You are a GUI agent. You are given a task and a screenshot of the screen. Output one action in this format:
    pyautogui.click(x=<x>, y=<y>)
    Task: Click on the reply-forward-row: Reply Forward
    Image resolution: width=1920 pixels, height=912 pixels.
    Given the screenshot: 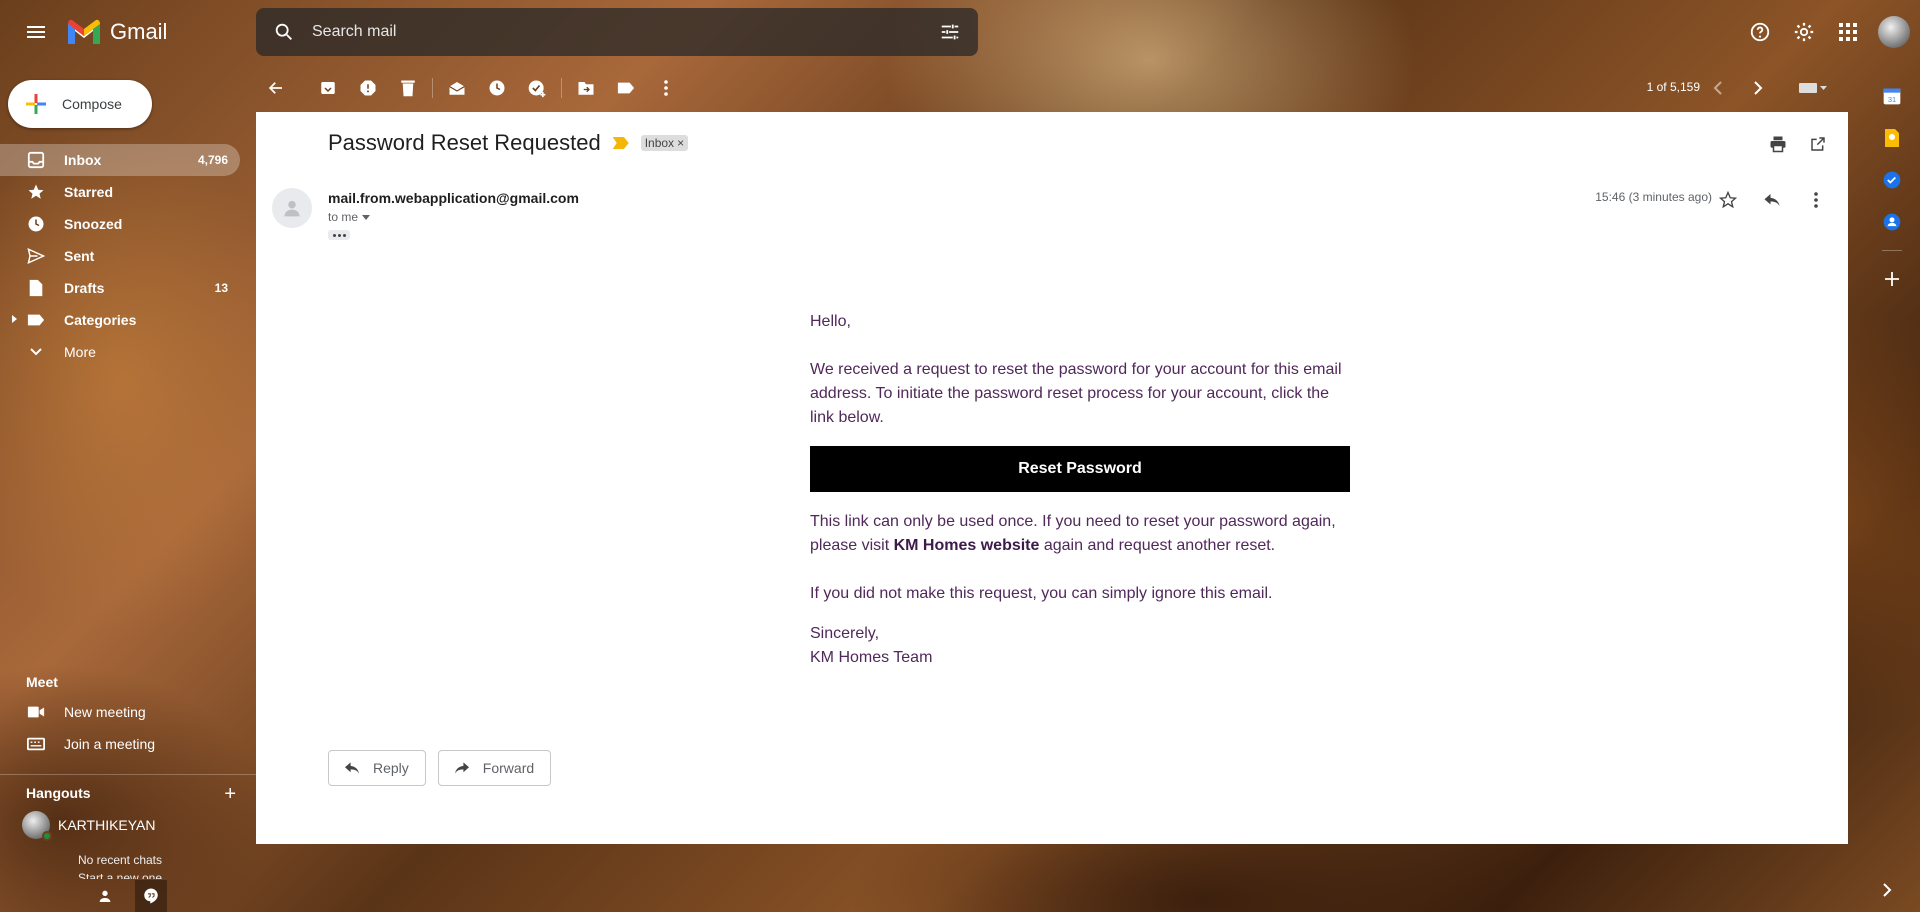 What is the action you would take?
    pyautogui.click(x=440, y=768)
    